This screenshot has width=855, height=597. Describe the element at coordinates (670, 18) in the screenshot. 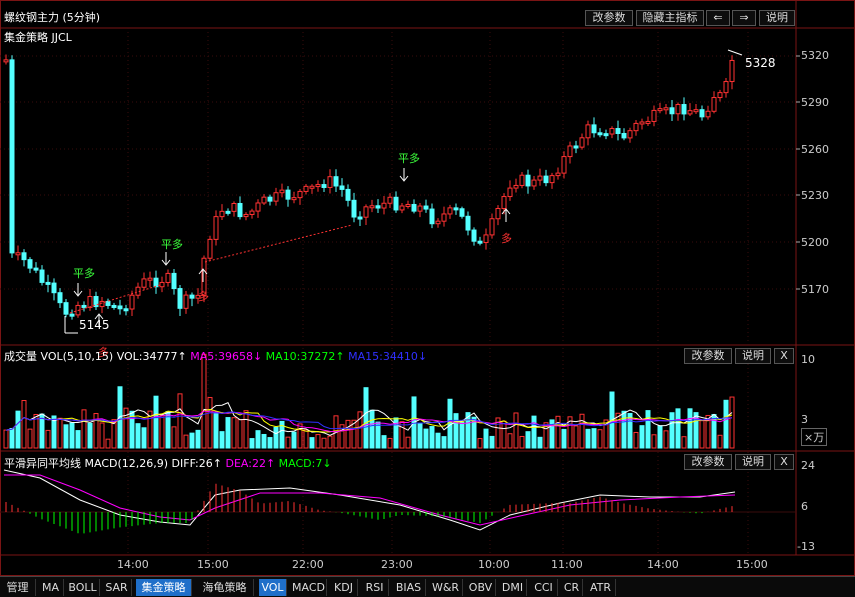

I see `hide-main-indicator-button: 隐藏主指标` at that location.